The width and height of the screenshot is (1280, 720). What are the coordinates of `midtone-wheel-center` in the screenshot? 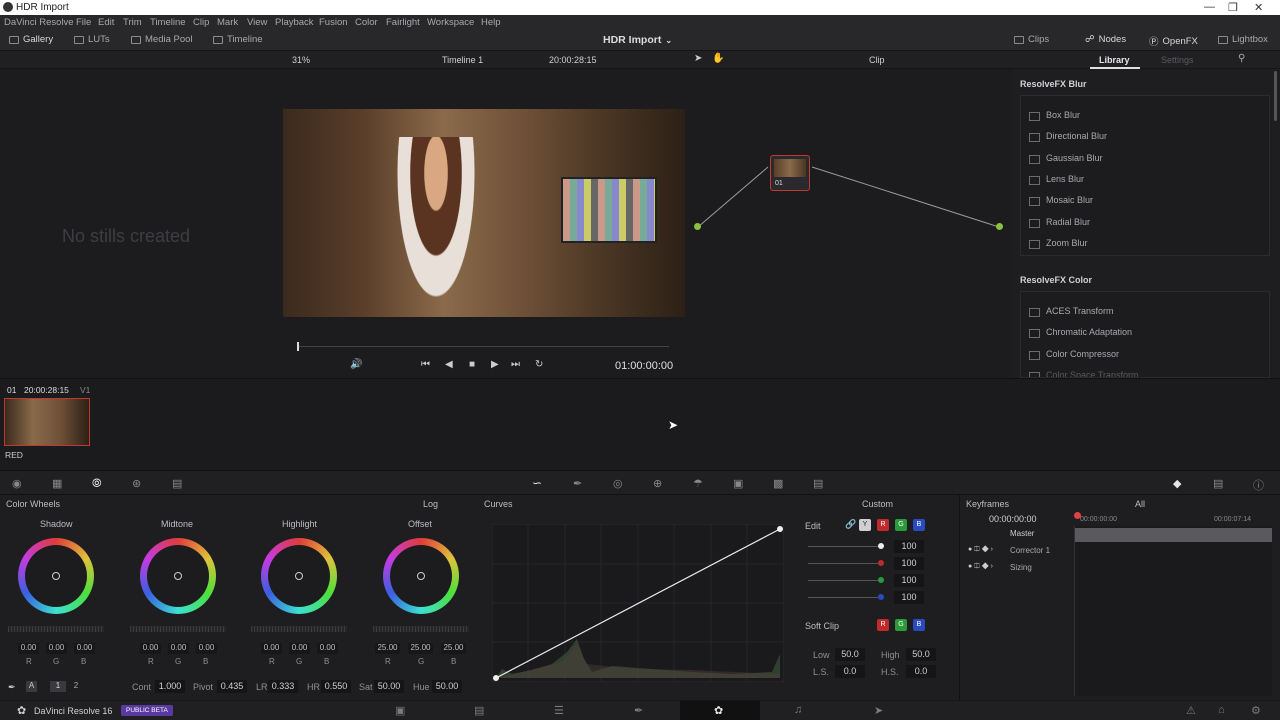 It's located at (178, 576).